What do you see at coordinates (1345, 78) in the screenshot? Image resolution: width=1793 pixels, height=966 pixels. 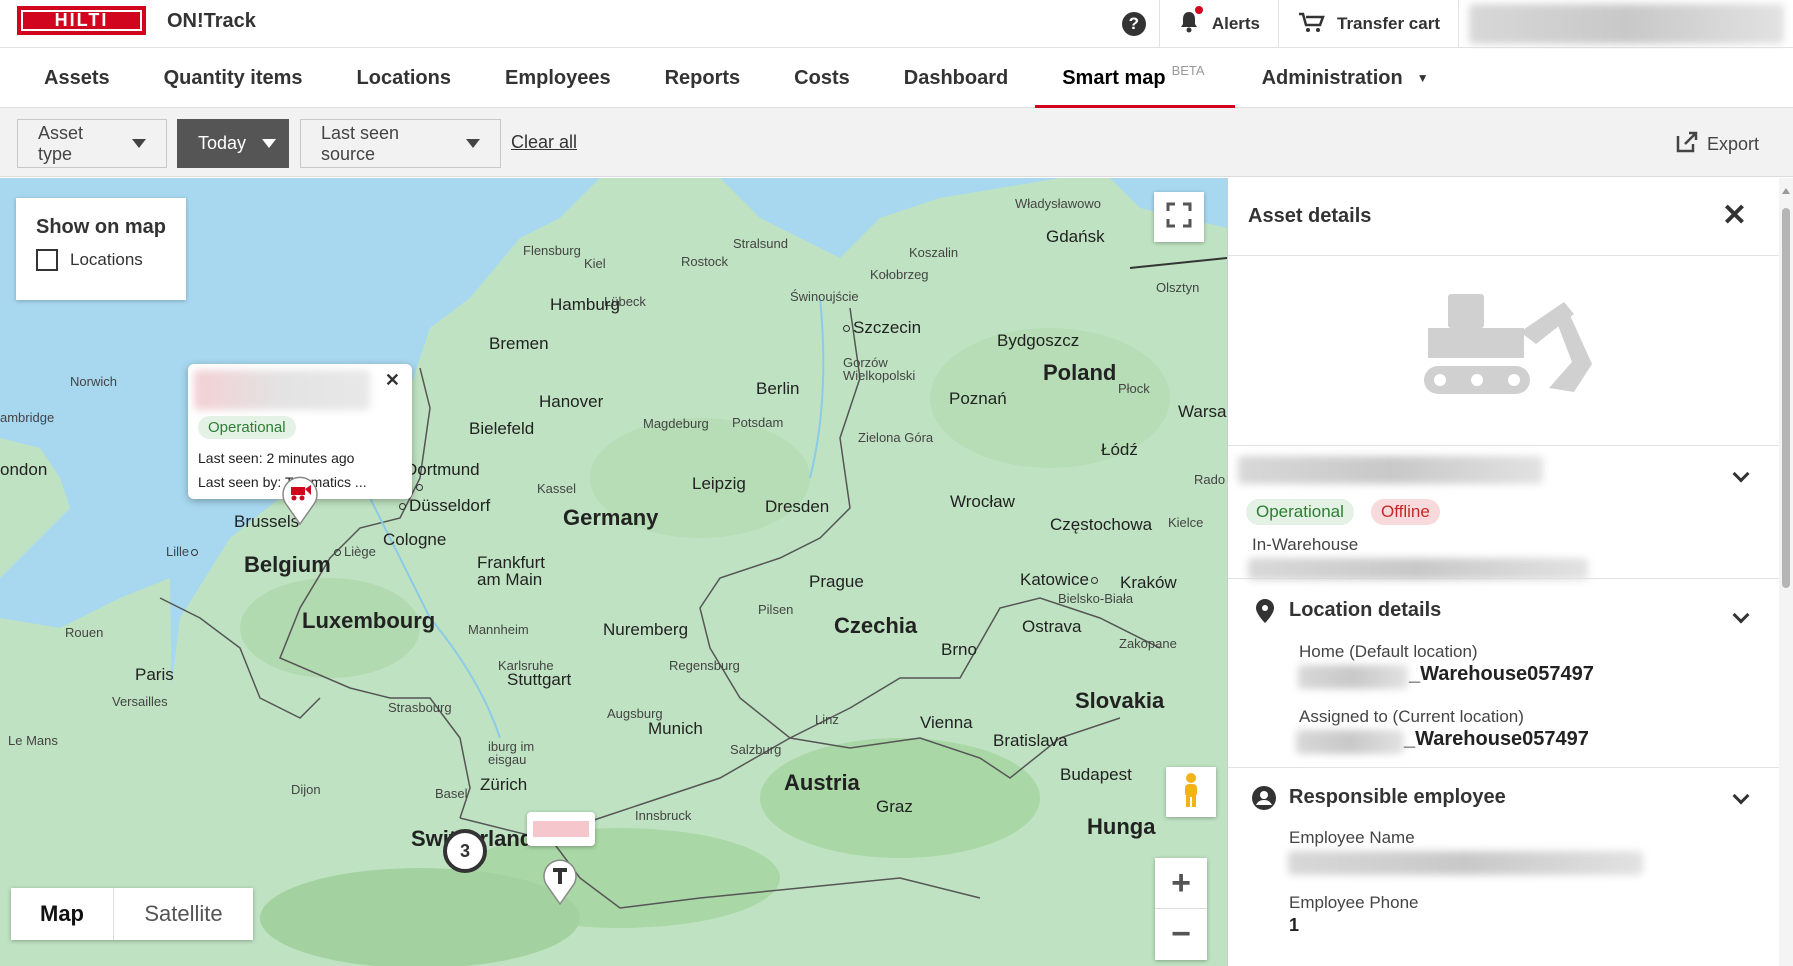 I see `nav-administration: Administration ▼` at bounding box center [1345, 78].